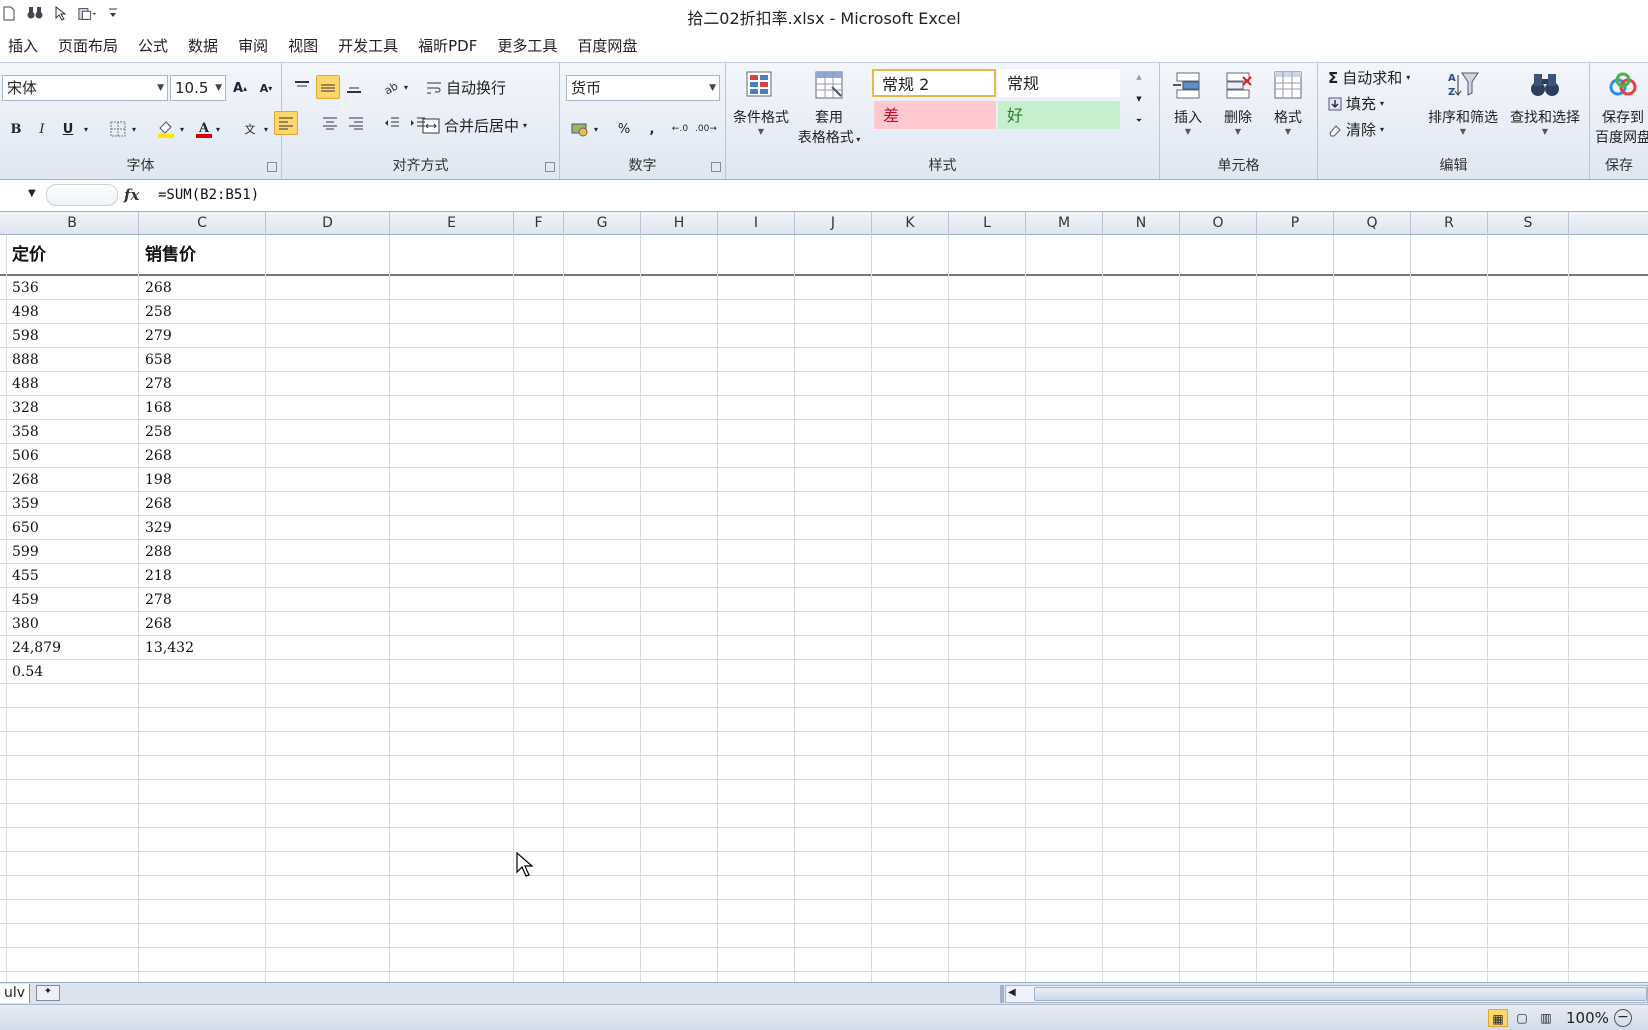  I want to click on tab-page-layout: 页面布局, so click(88, 46).